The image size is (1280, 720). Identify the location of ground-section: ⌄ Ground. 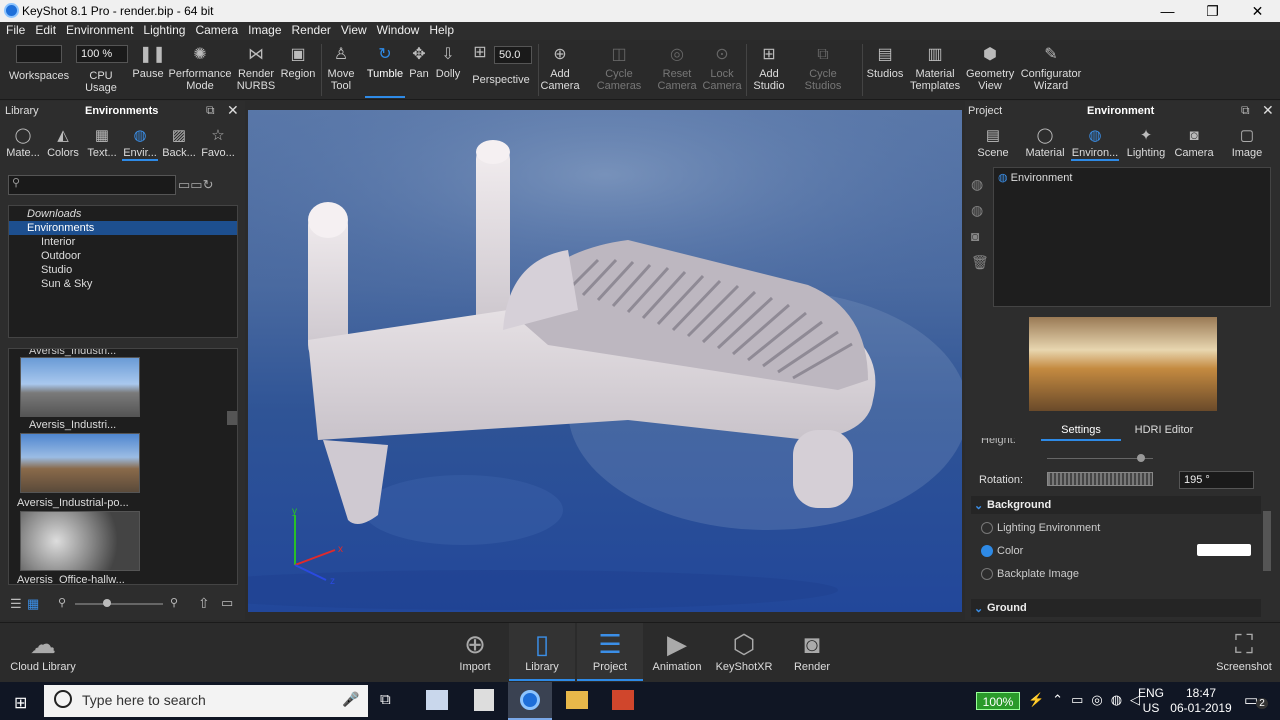
(1116, 608).